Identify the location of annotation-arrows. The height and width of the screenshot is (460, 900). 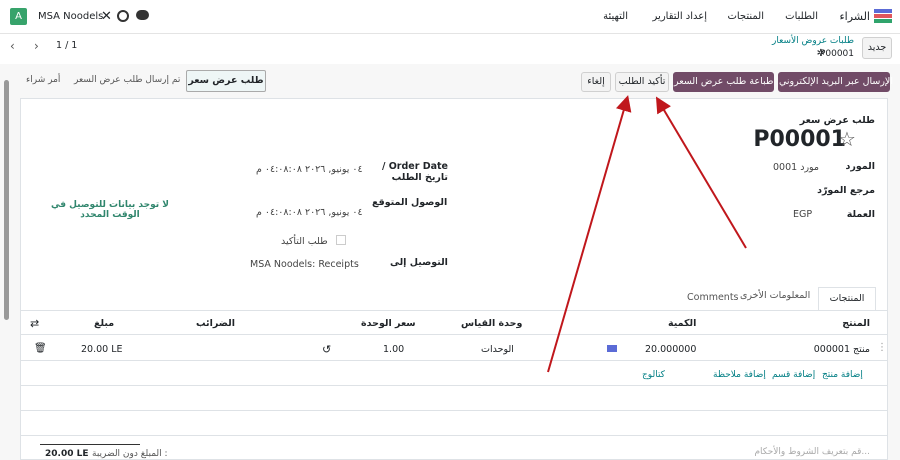
(647, 234).